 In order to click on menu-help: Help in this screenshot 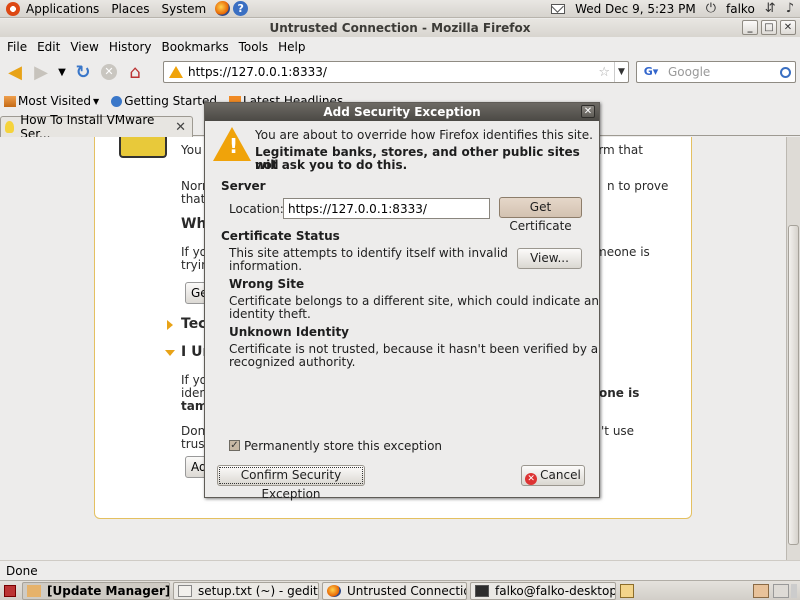, I will do `click(291, 47)`.